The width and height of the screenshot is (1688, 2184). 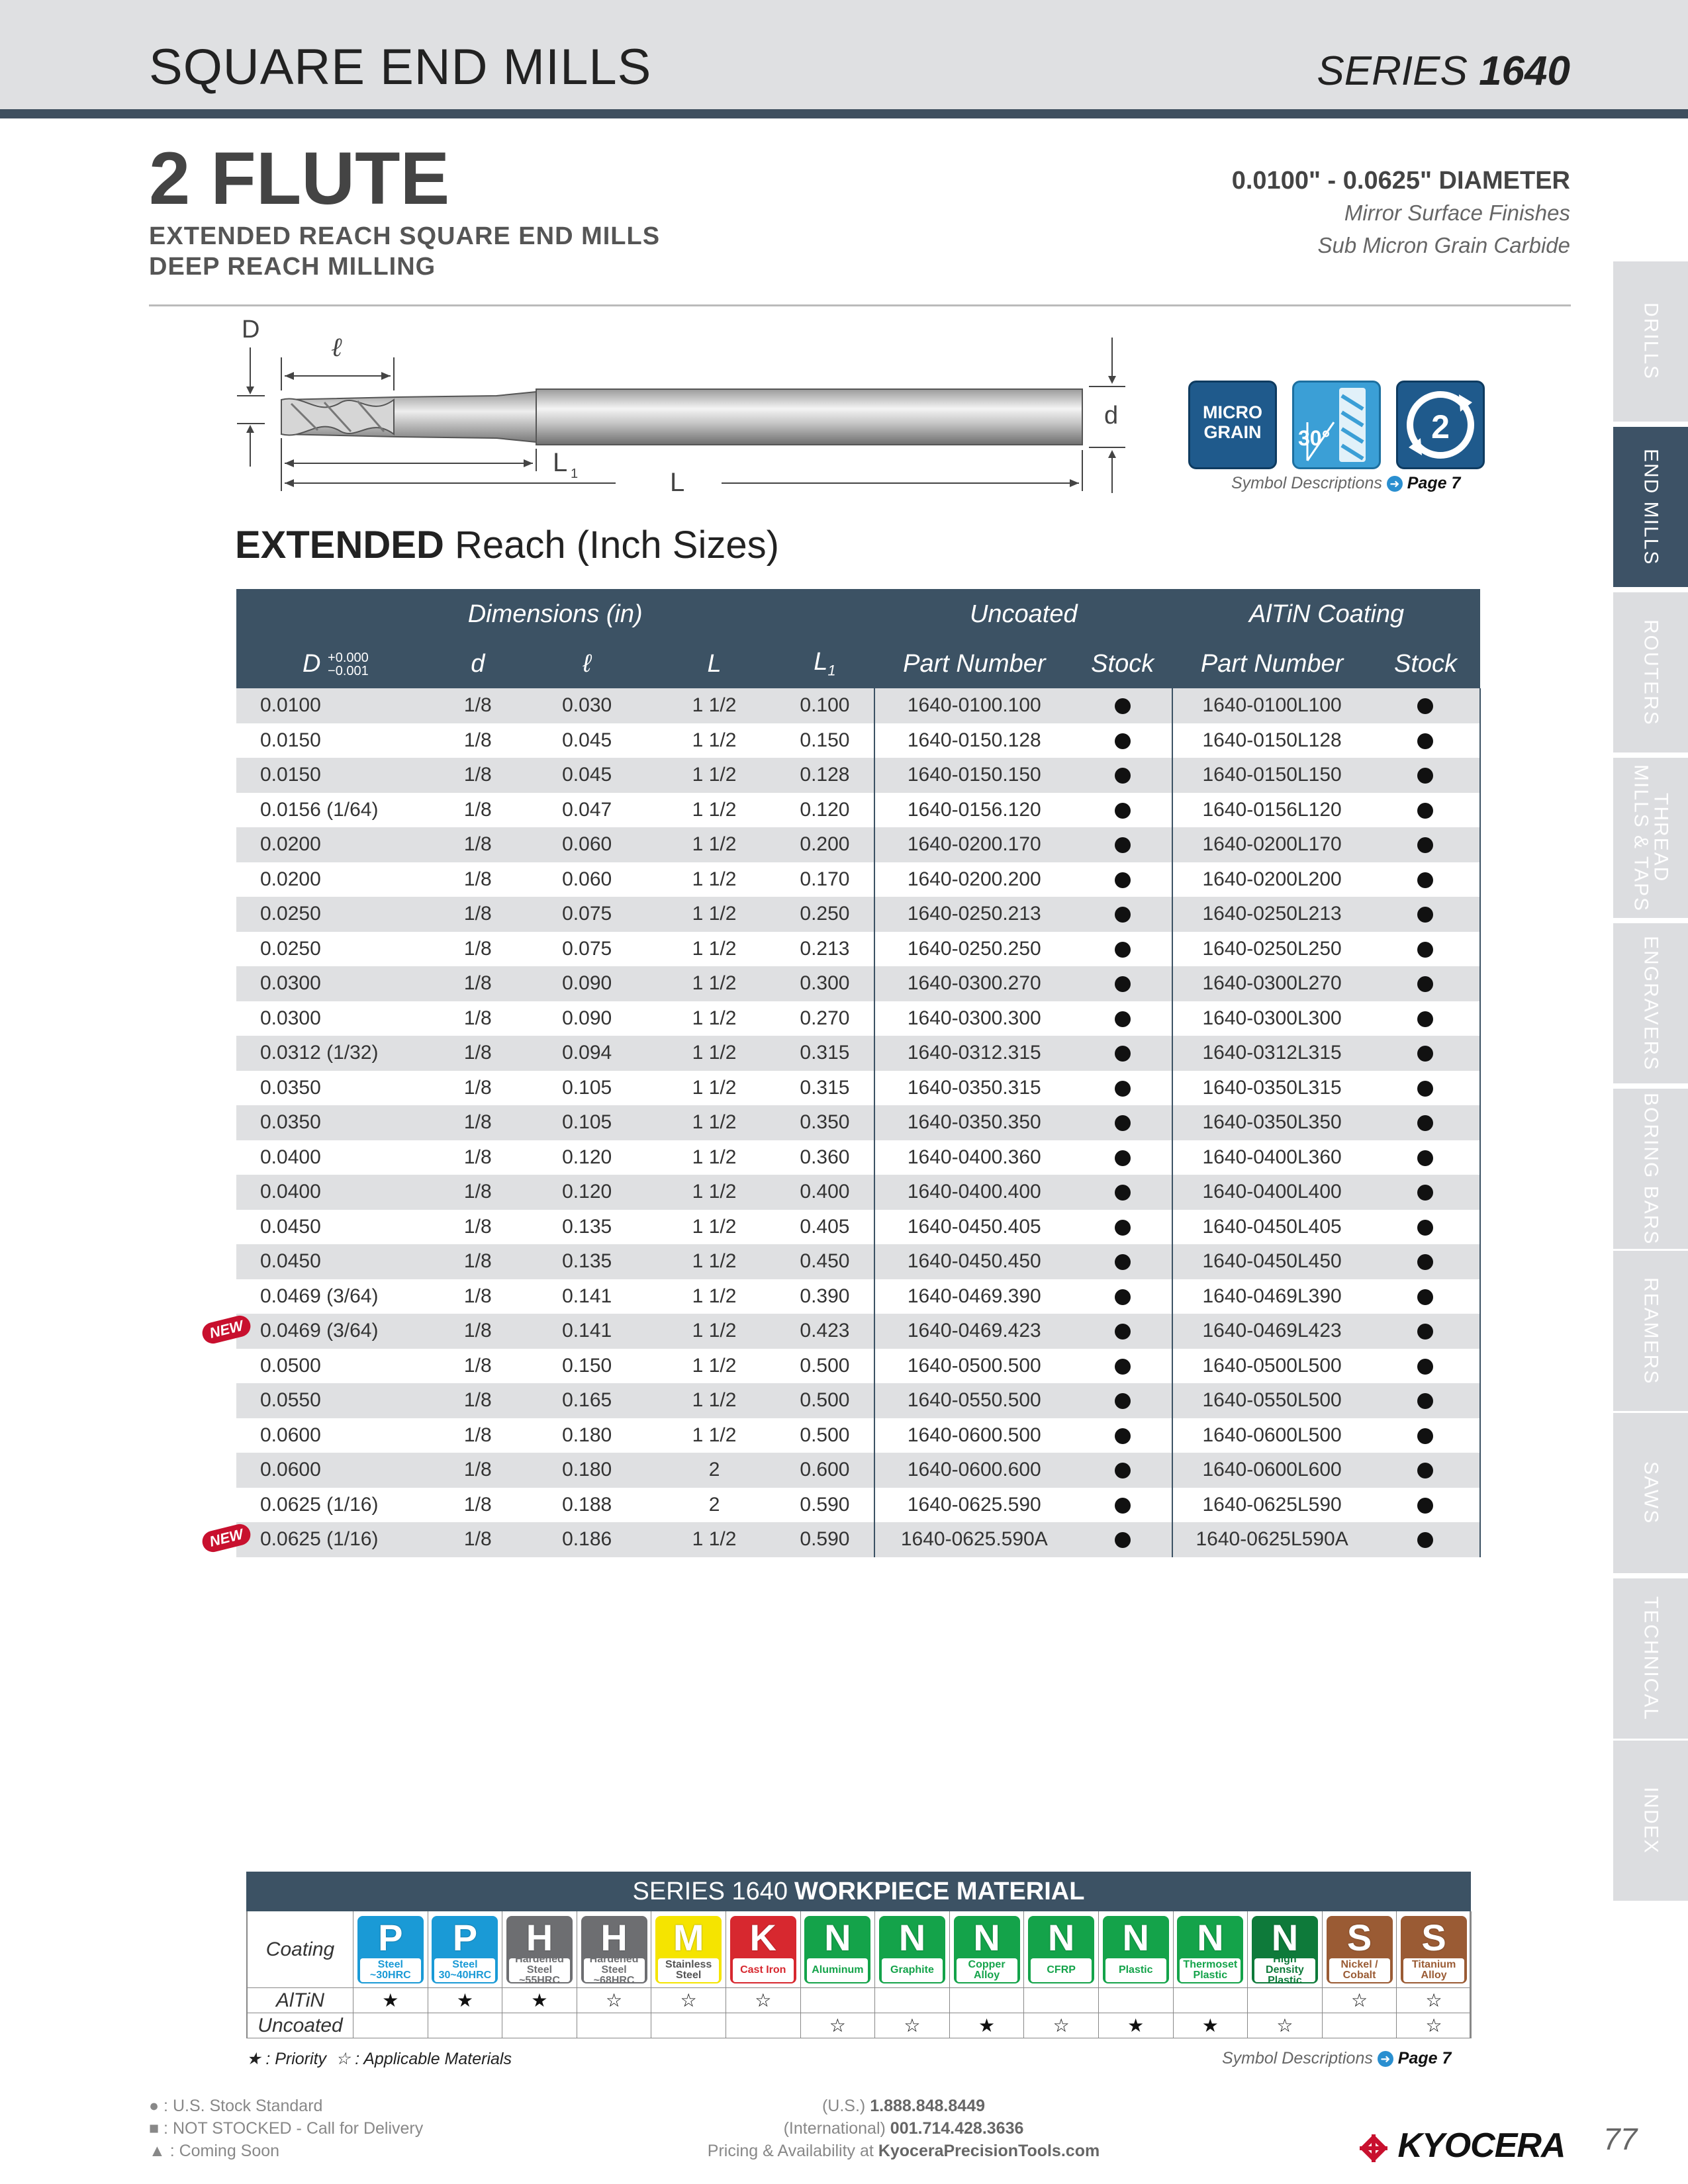 What do you see at coordinates (379, 2059) in the screenshot?
I see `star-legend: ★ : Priority ☆ : Applicable Materials` at bounding box center [379, 2059].